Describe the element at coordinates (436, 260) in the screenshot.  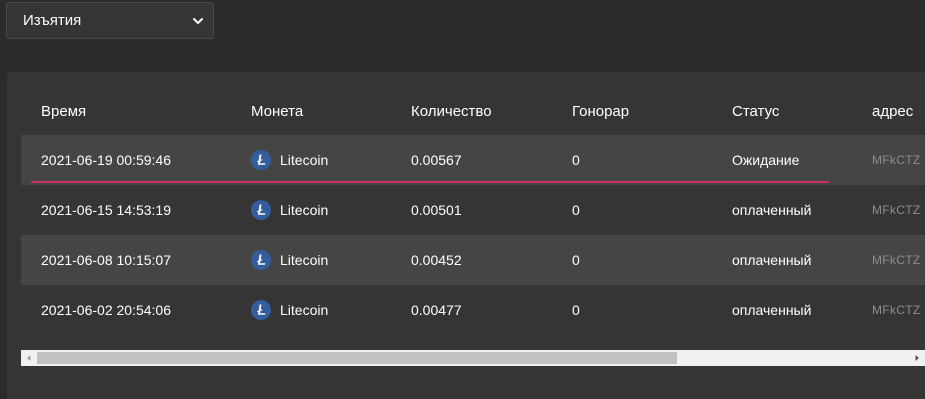
I see `row-quantity: 0.00452` at that location.